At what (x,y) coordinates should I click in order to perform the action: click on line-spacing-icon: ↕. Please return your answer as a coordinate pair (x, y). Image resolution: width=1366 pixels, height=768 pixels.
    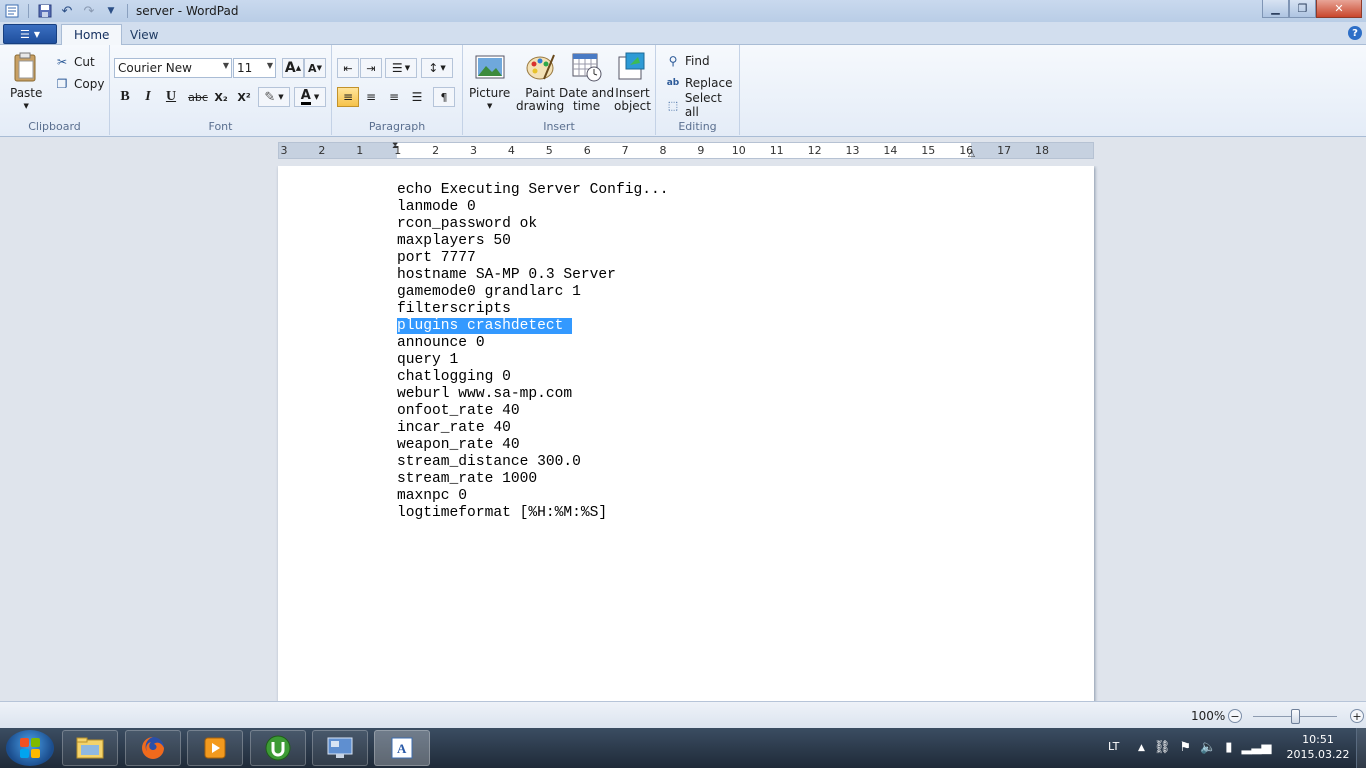
    Looking at the image, I should click on (433, 68).